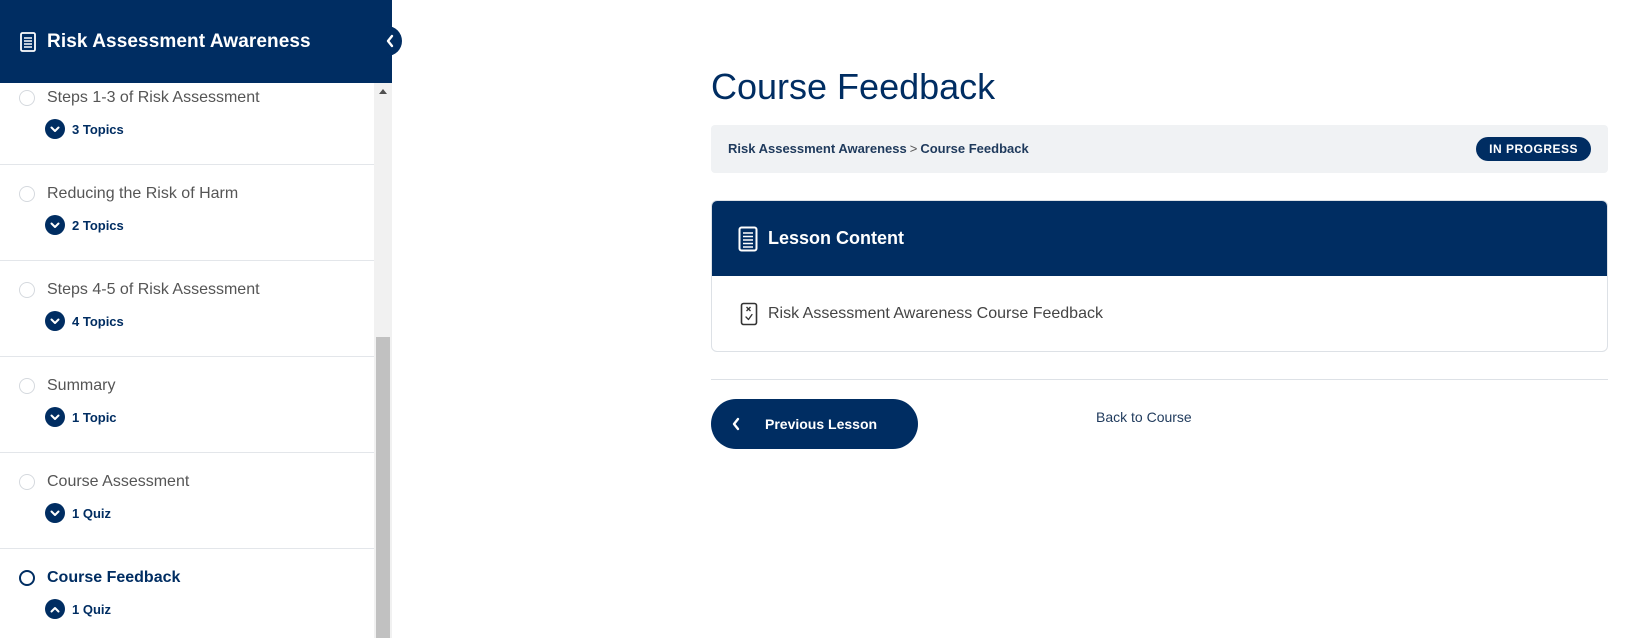  I want to click on lesson-content-header: Lesson Content, so click(1159, 238).